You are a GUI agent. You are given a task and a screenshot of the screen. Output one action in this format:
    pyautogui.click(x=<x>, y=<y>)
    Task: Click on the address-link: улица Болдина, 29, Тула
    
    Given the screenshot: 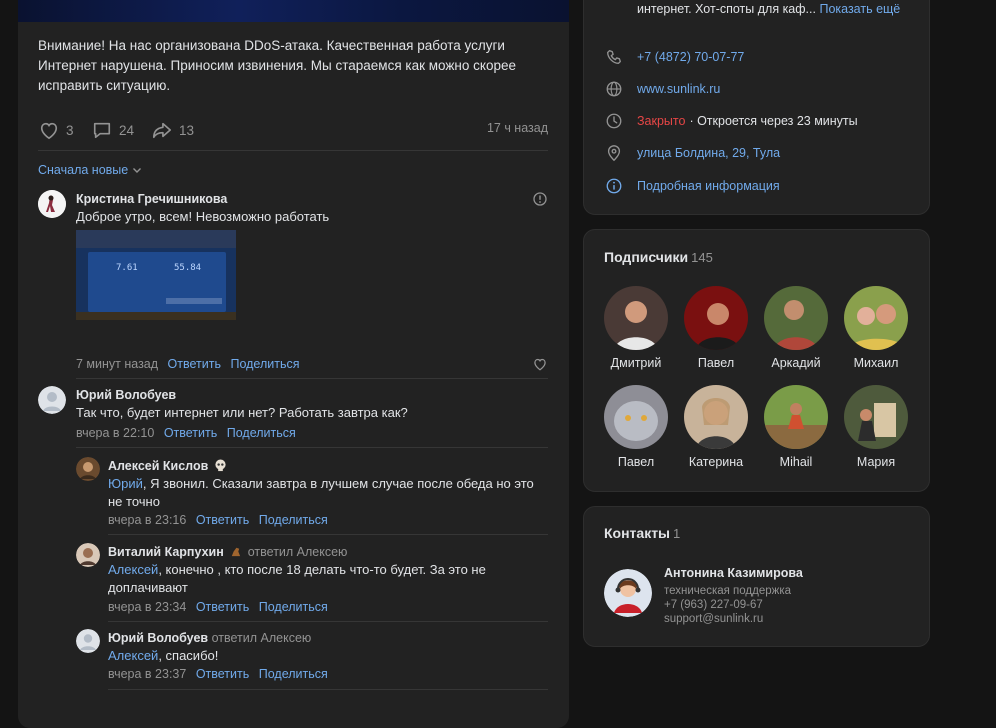 What is the action you would take?
    pyautogui.click(x=708, y=153)
    